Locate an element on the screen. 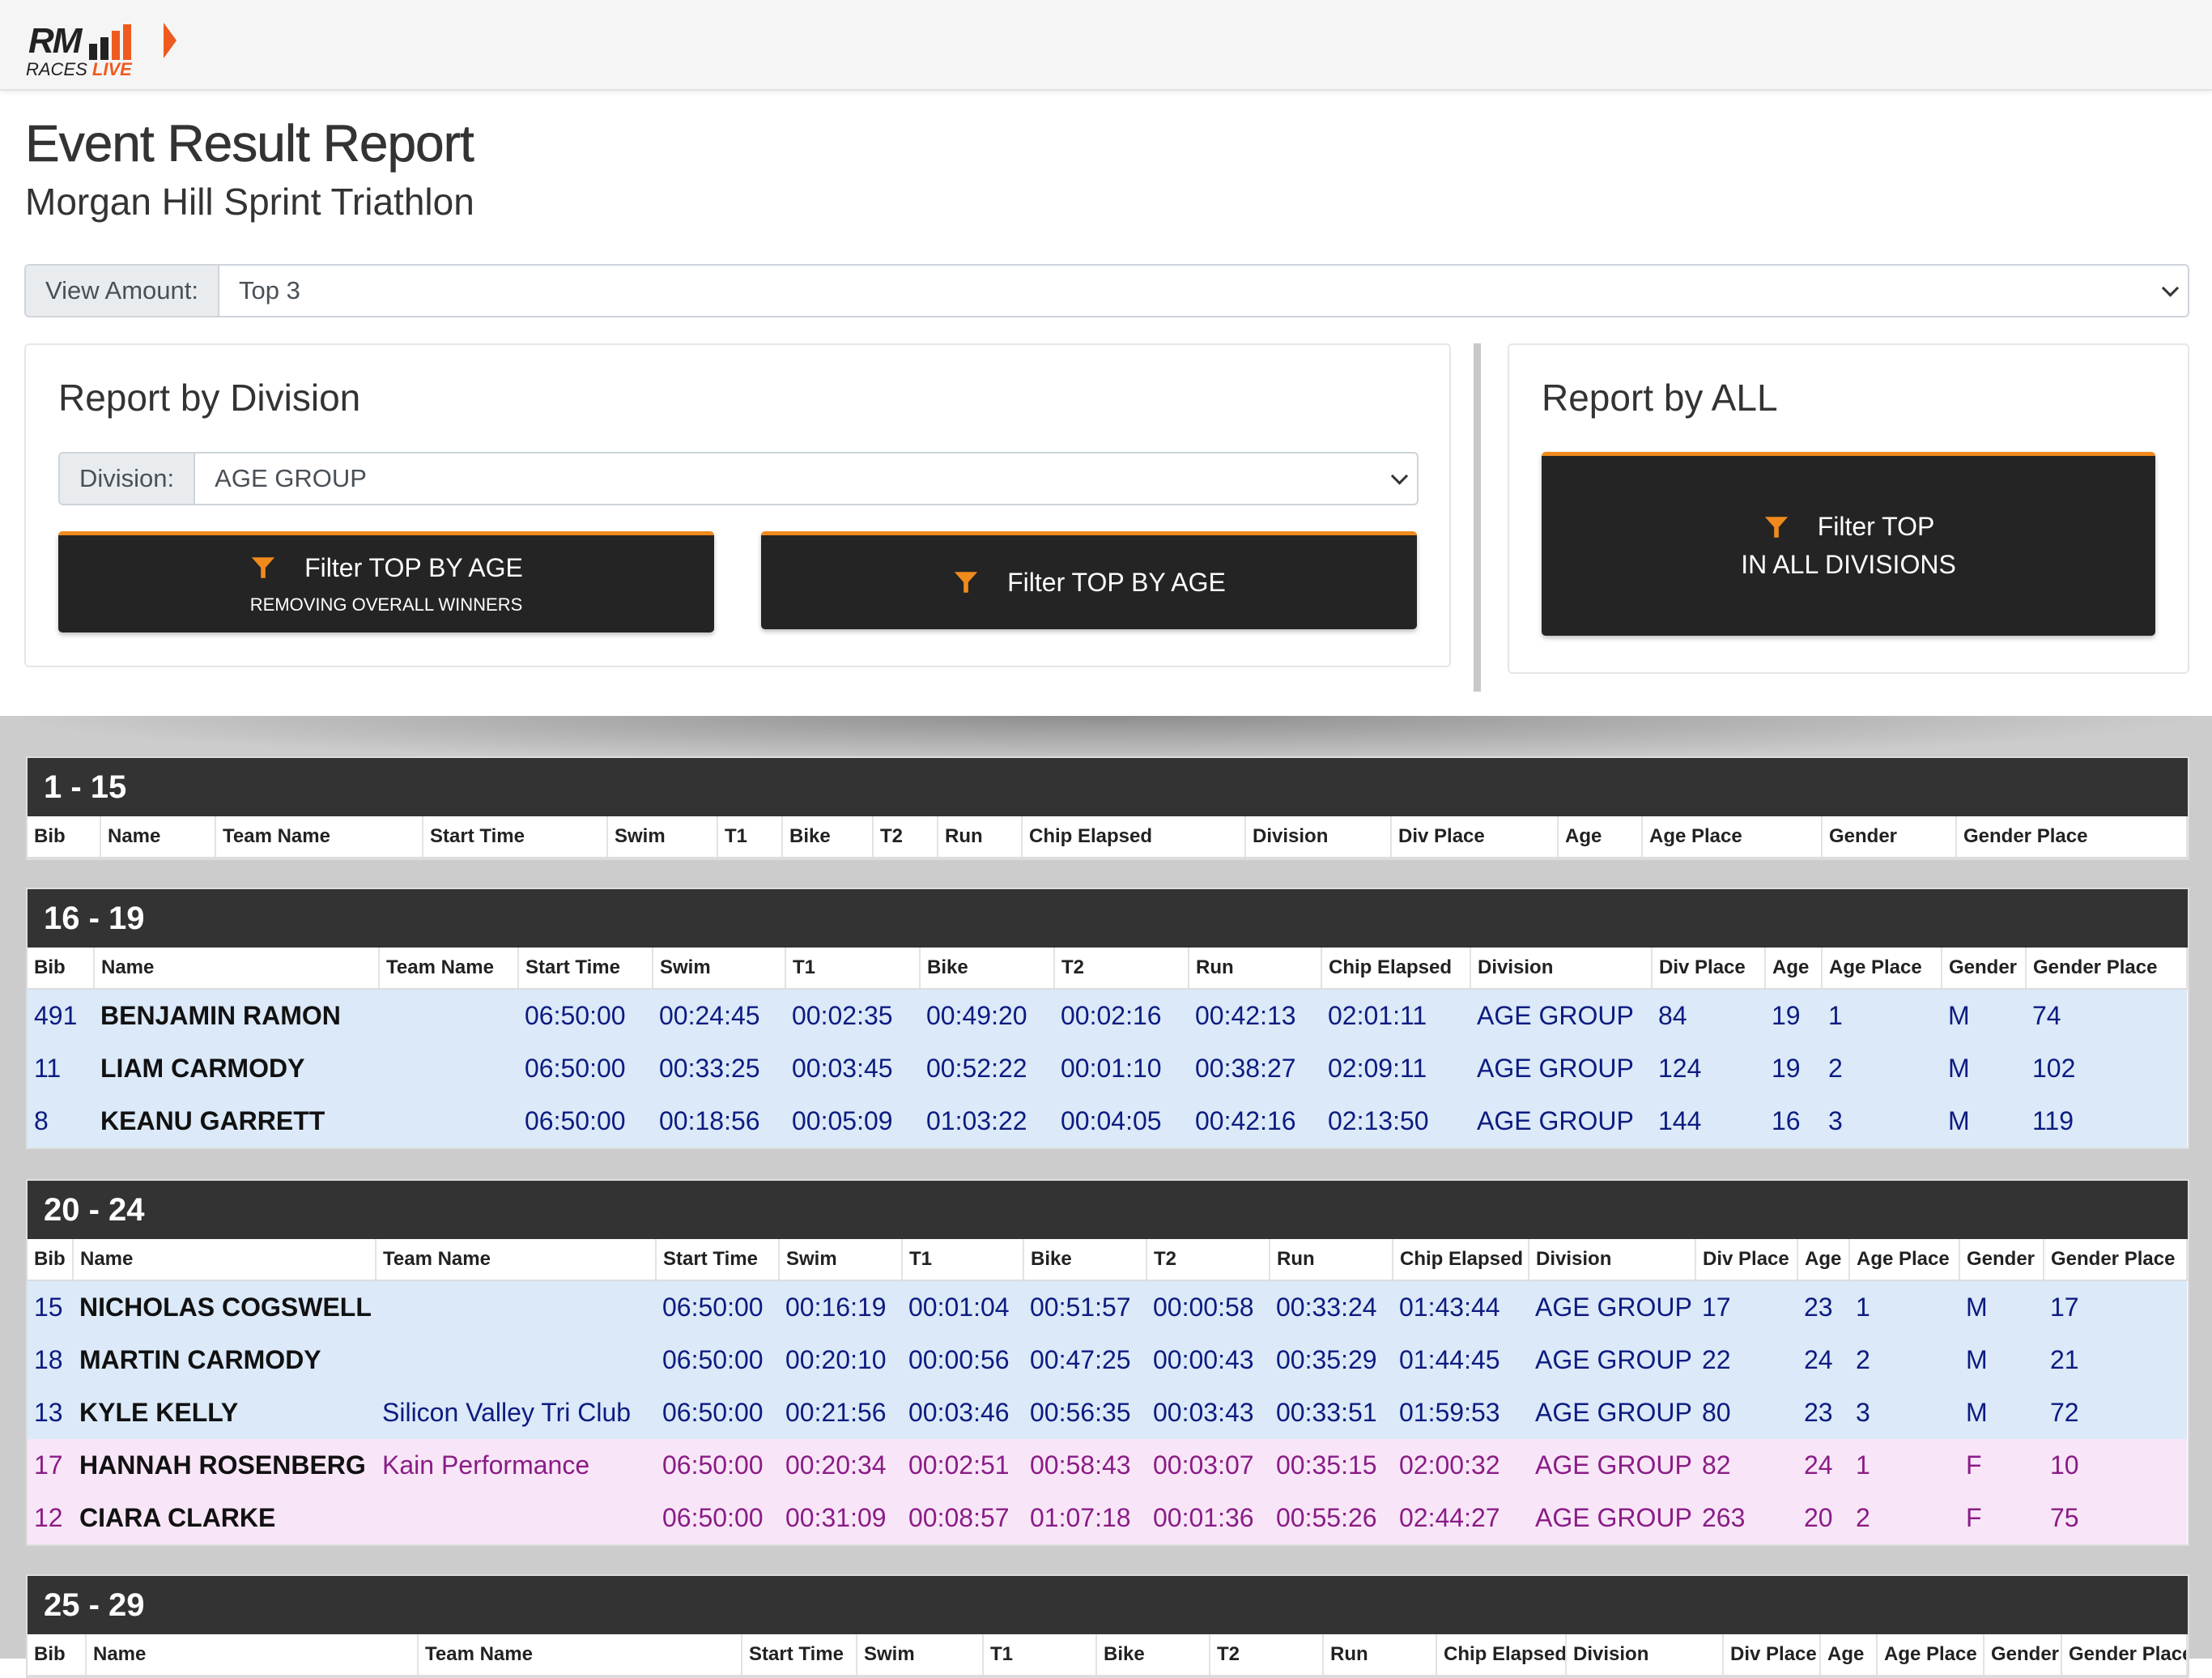 This screenshot has width=2212, height=1678. cell-bike: 00:56:35 is located at coordinates (1085, 1412).